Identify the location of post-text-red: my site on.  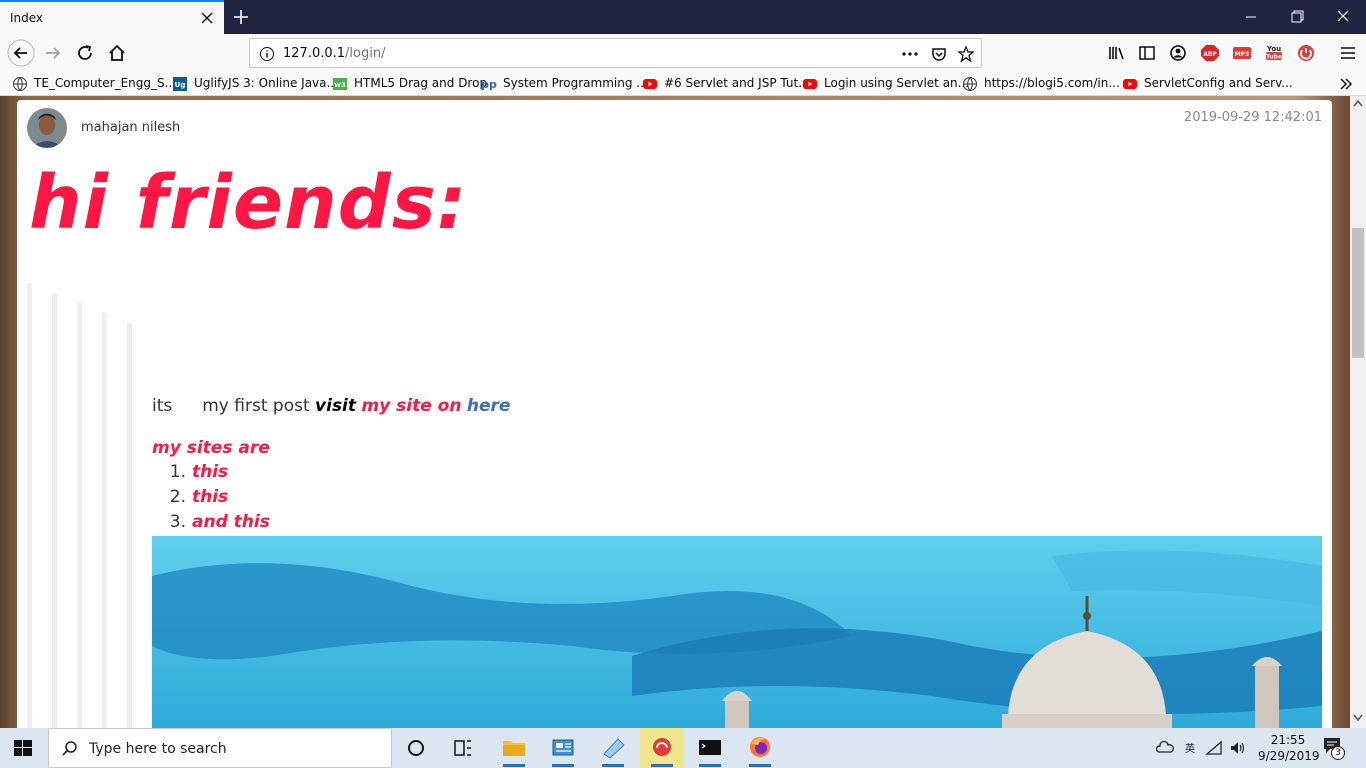
(411, 406).